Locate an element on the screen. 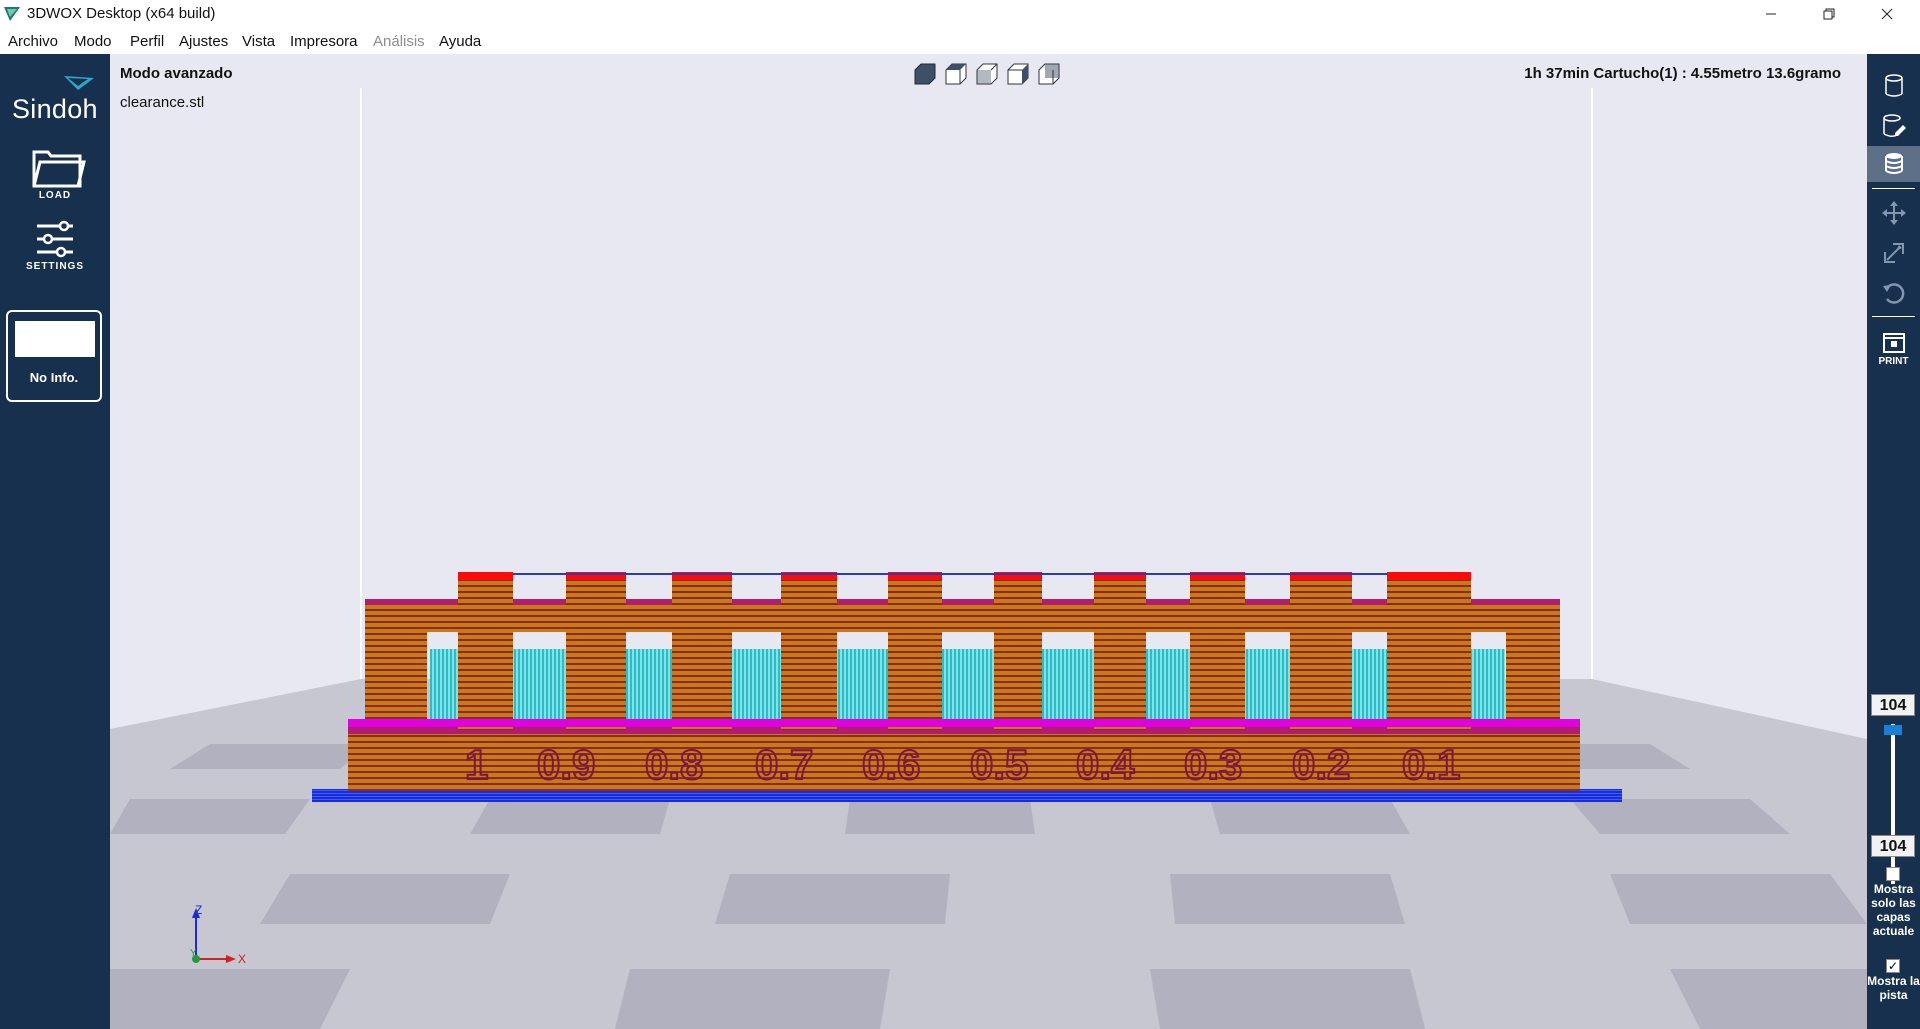 This screenshot has width=1920, height=1029. show-current-layers-checkbox is located at coordinates (1893, 874).